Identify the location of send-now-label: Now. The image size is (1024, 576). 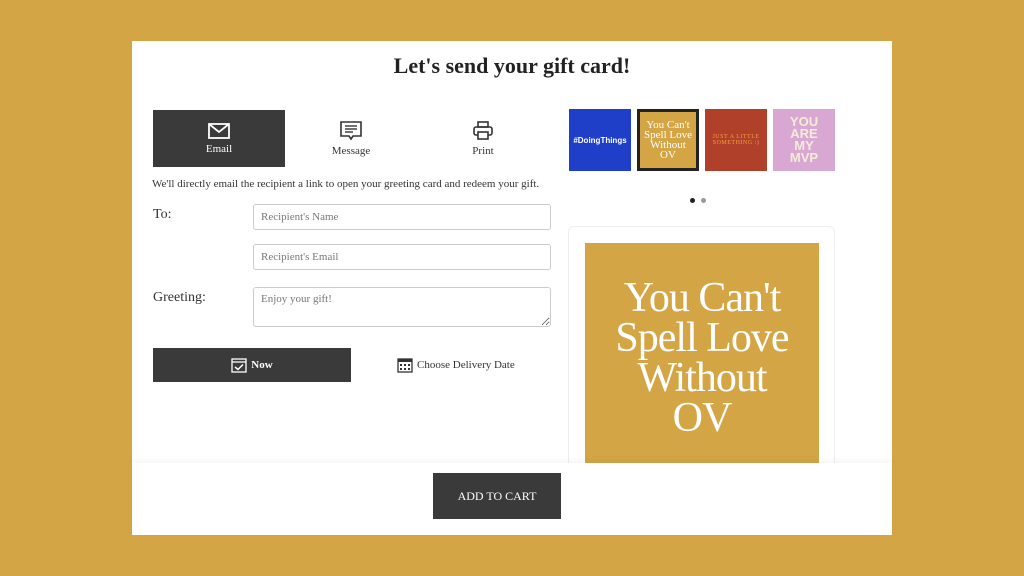
(262, 365).